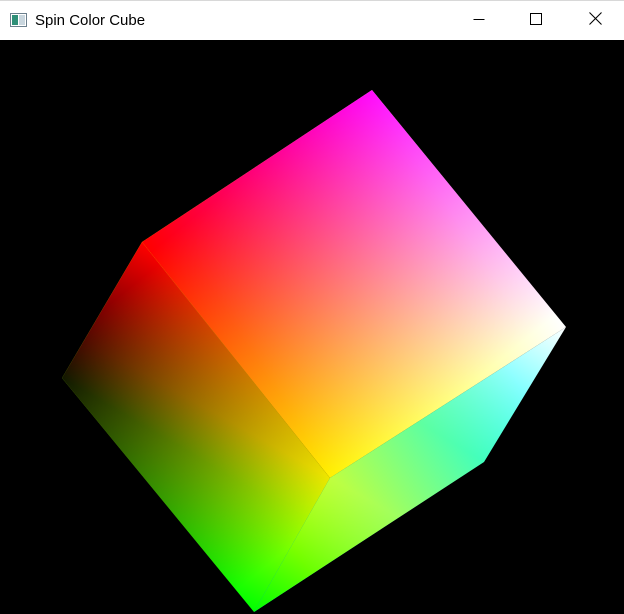  I want to click on maximize-button, so click(536, 20).